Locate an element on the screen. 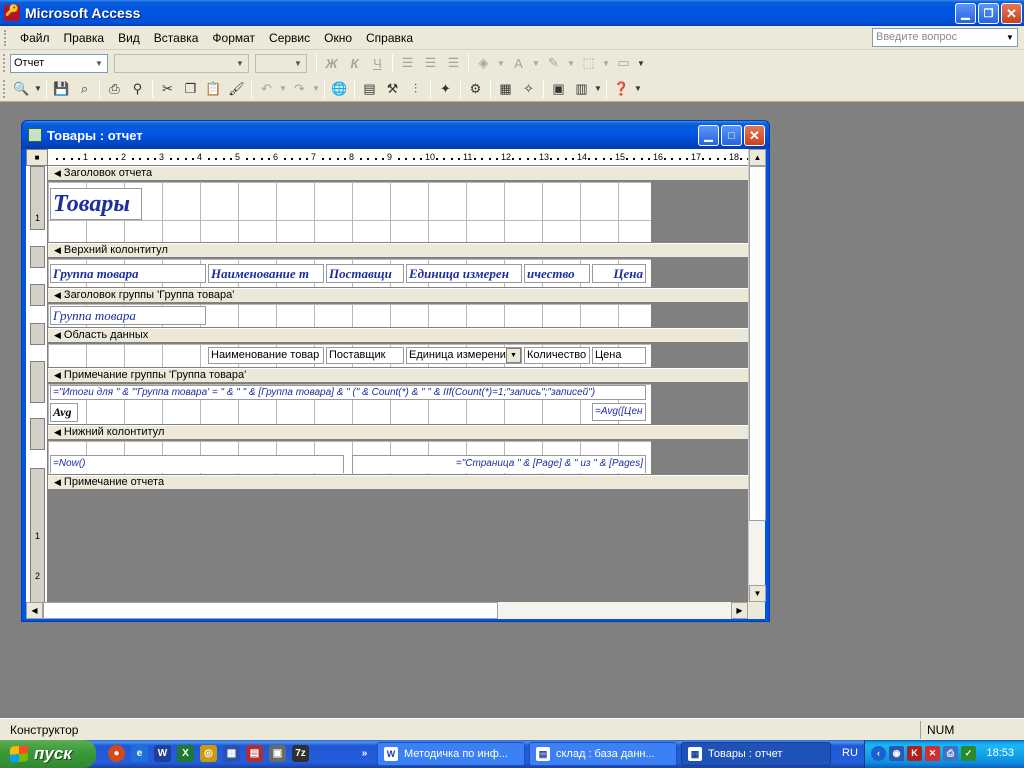  vertical-ruler: 1 1 2 is located at coordinates (37, 386).